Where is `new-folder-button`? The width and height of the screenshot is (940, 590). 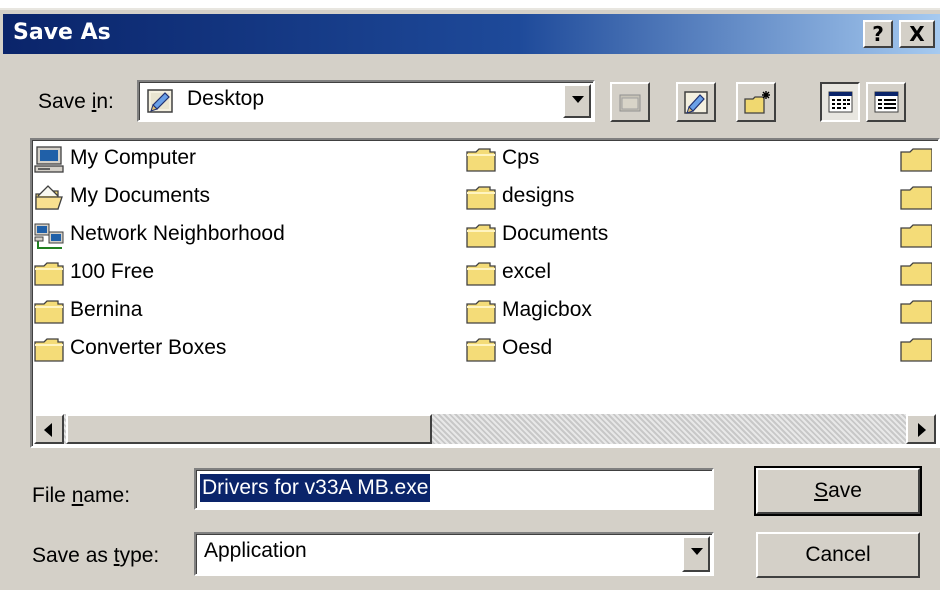 new-folder-button is located at coordinates (756, 102).